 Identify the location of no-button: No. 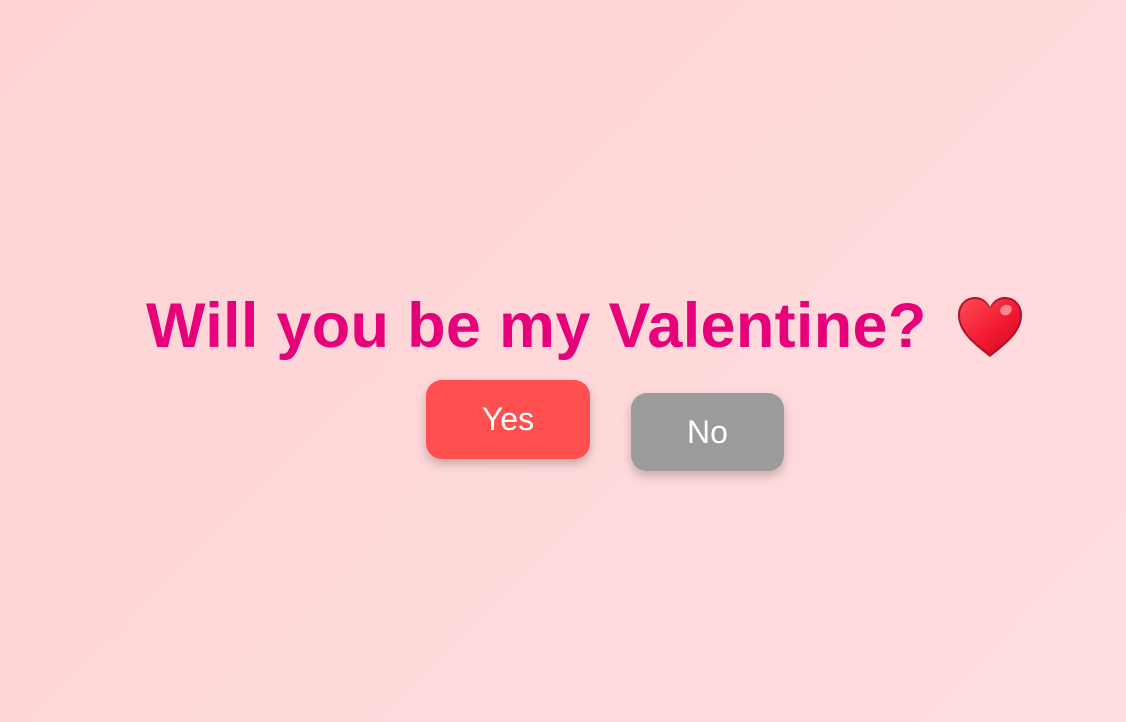
(707, 432).